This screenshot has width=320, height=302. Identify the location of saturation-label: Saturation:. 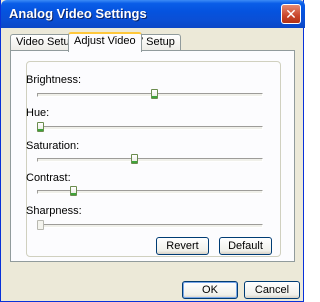
(53, 146).